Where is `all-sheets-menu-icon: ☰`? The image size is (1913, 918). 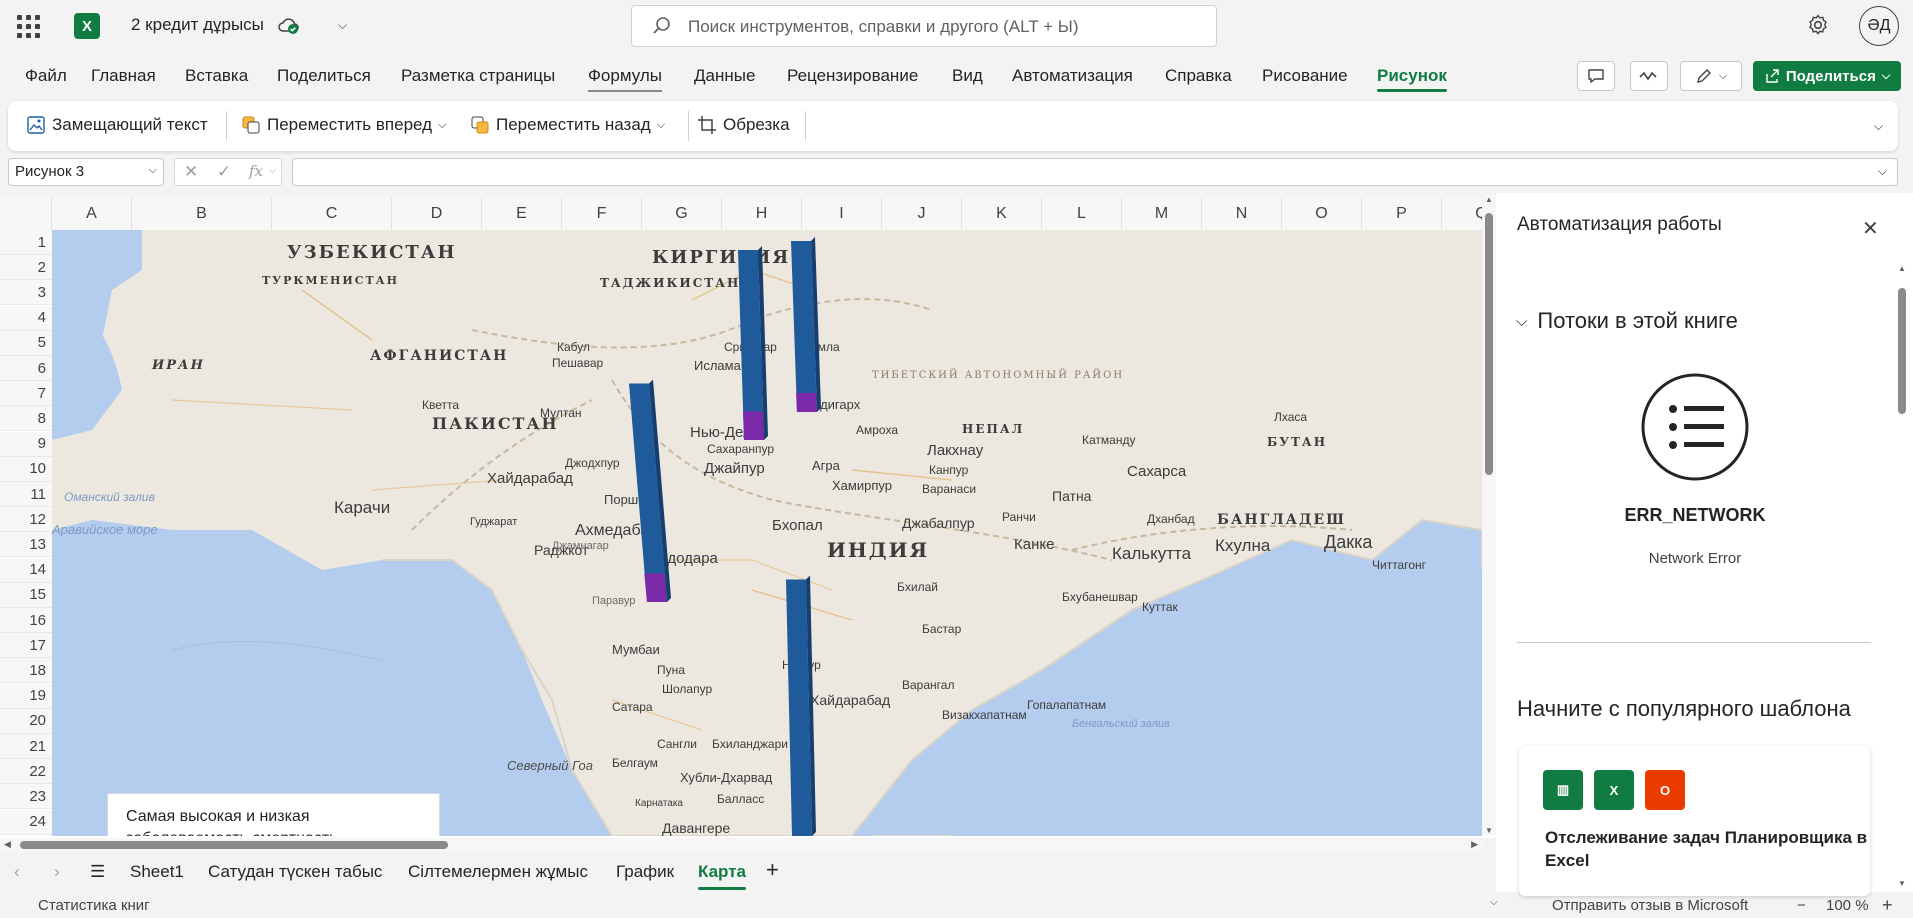
all-sheets-menu-icon: ☰ is located at coordinates (97, 872).